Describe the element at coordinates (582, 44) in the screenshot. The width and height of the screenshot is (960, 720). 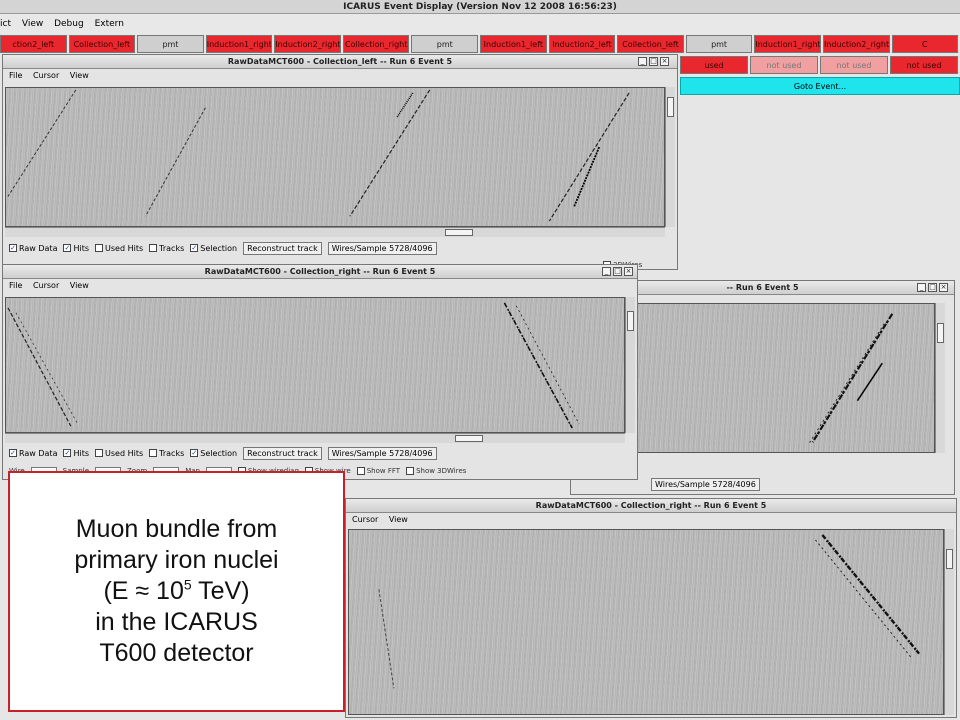
I see `view-button-8: Induction2_left` at that location.